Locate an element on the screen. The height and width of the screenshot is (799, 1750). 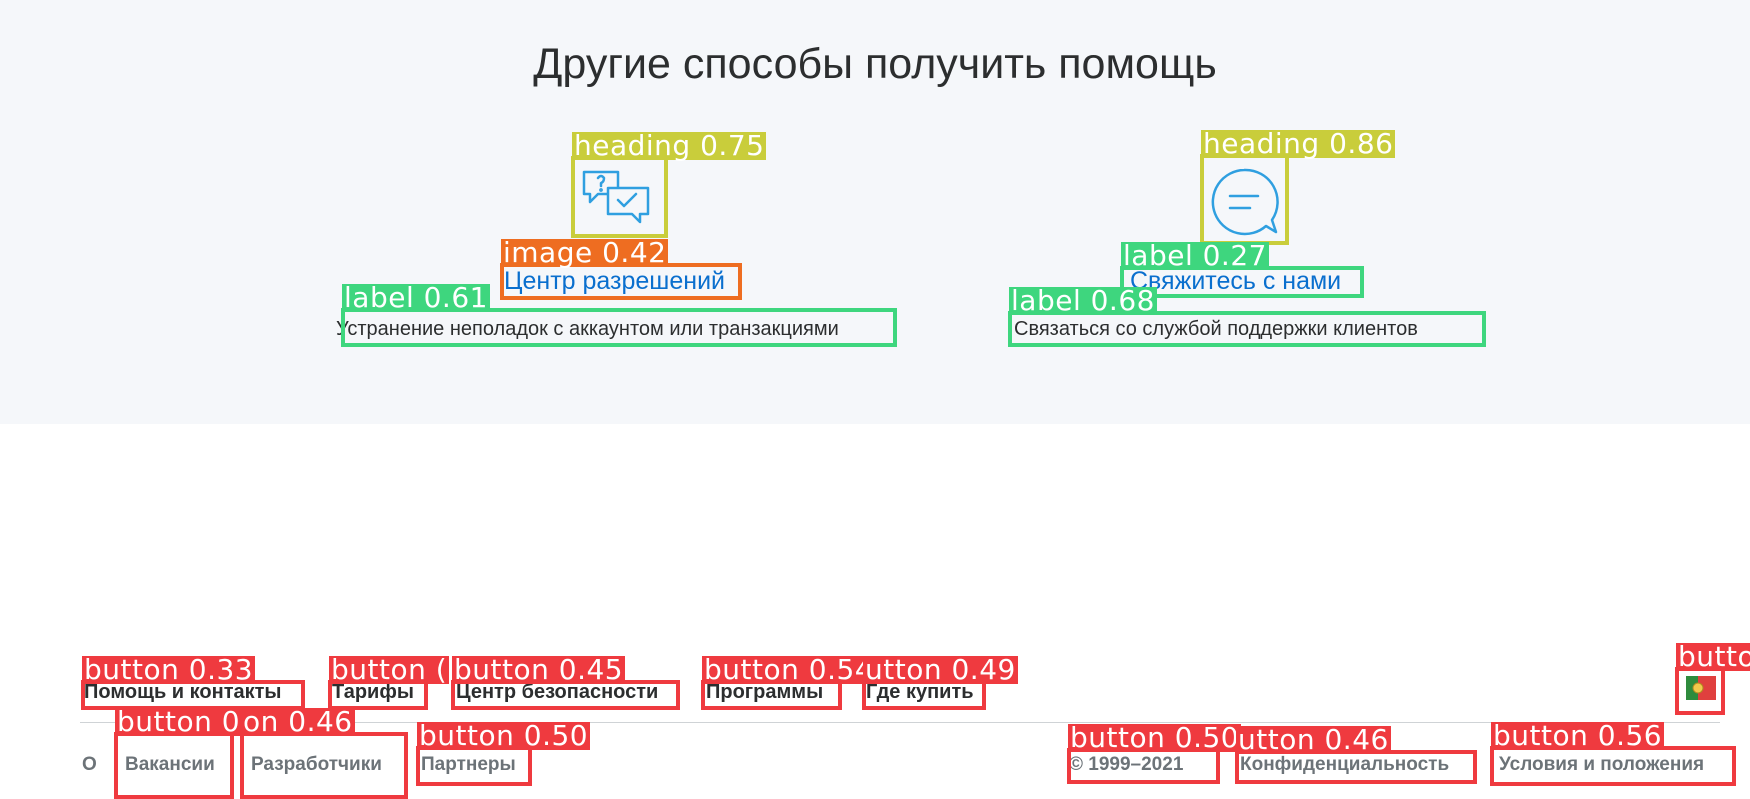
annotation-tag: button ( is located at coordinates (389, 669).